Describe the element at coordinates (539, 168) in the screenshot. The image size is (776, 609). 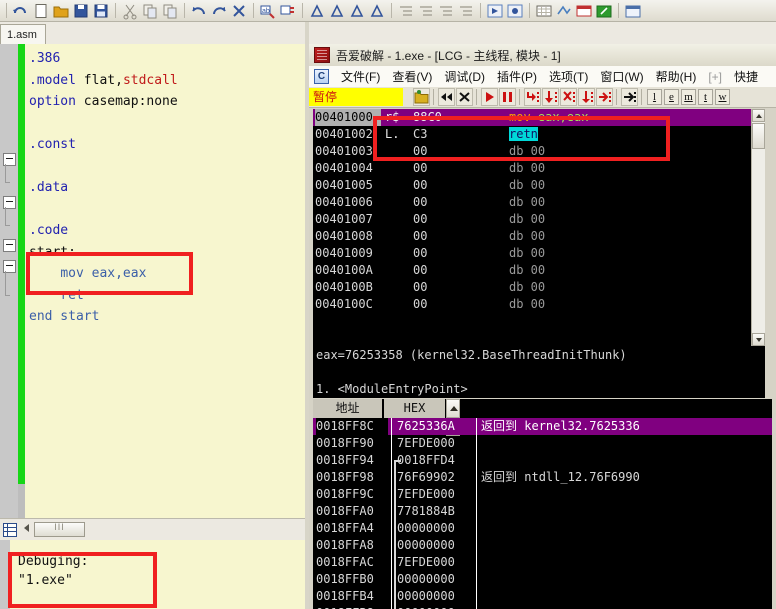
I see `disassembly-row: 00401004 00 db 00` at that location.